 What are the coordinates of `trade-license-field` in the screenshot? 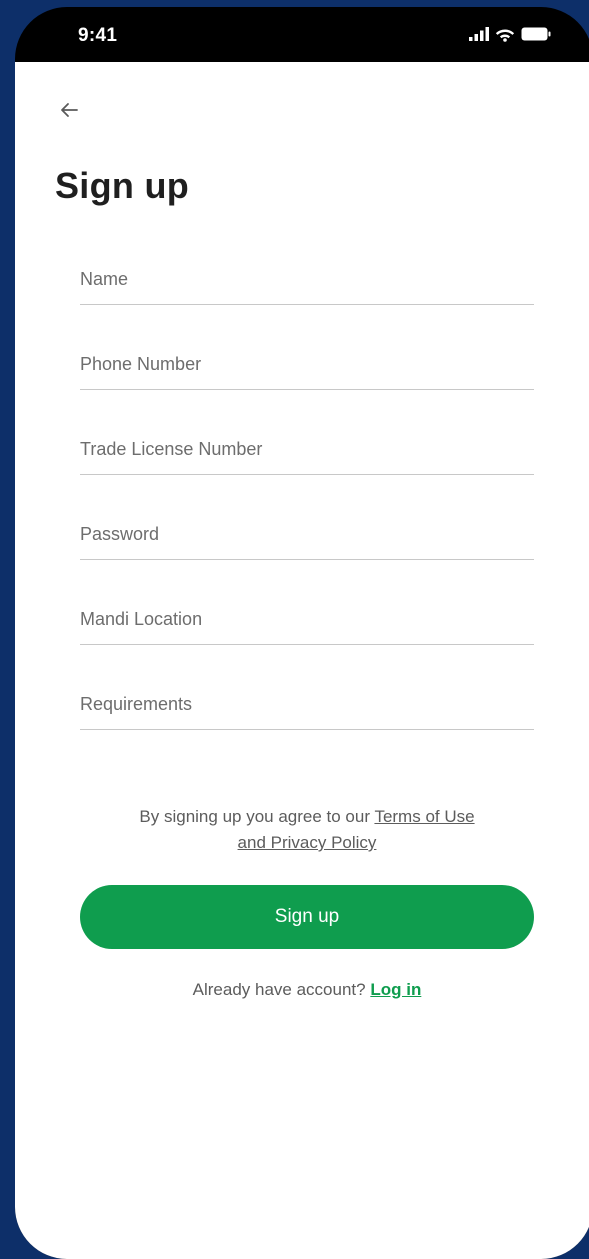 It's located at (307, 449).